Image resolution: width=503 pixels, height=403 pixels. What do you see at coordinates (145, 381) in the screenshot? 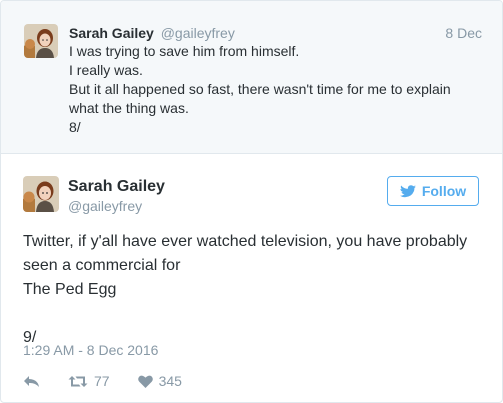
I see `heart-icon` at bounding box center [145, 381].